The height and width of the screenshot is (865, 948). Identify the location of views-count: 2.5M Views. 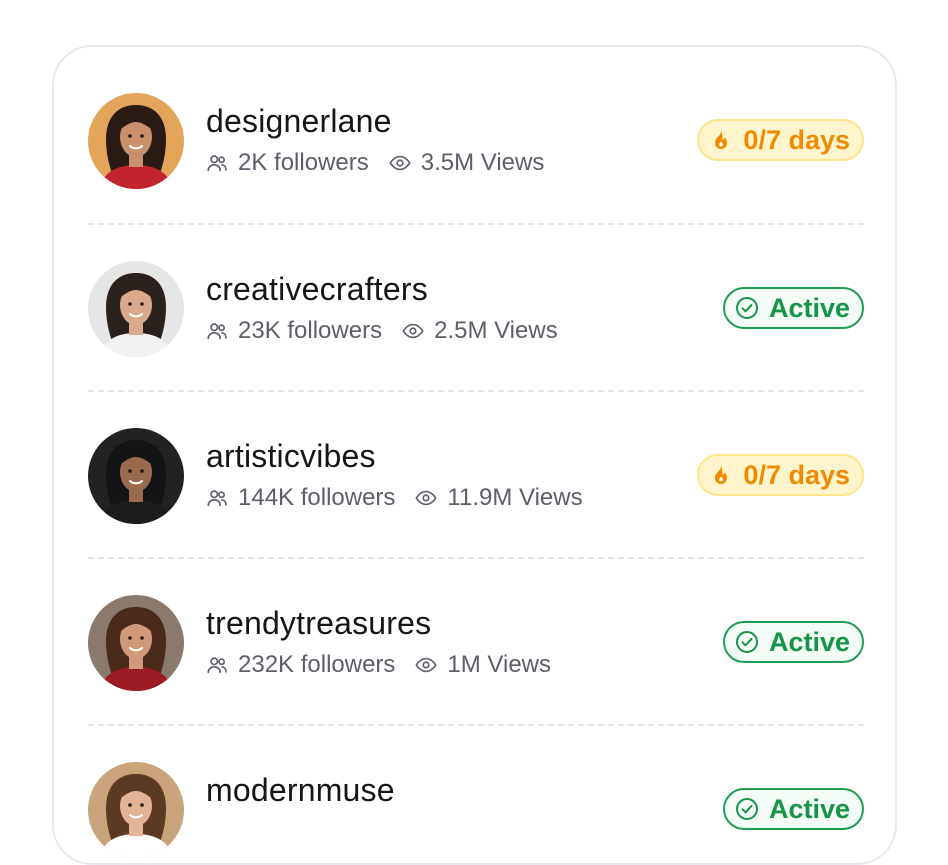
(496, 330).